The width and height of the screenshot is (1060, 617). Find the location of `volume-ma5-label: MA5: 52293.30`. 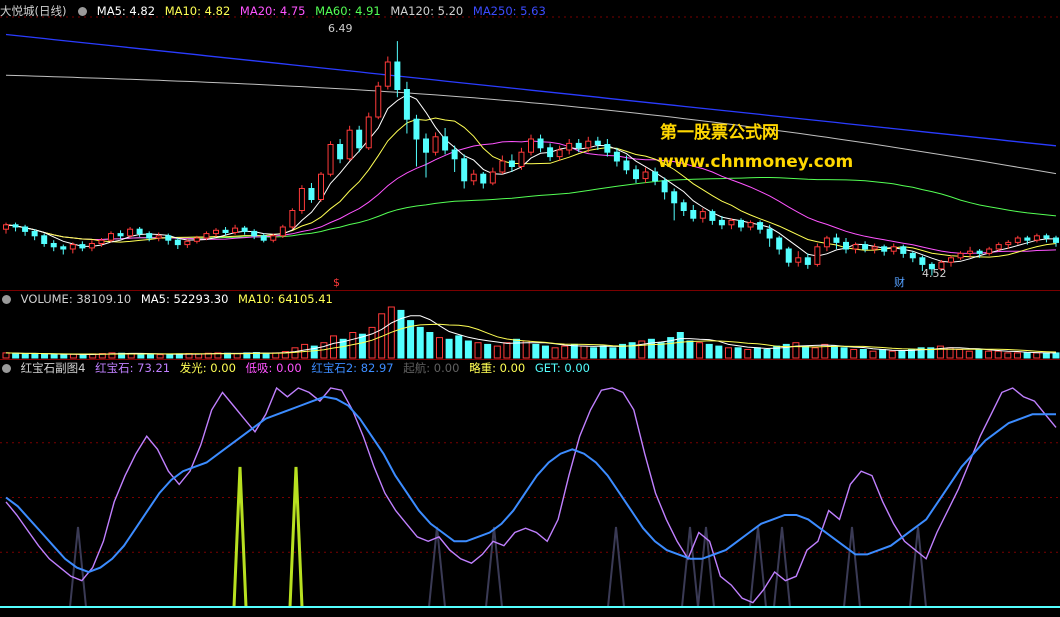

volume-ma5-label: MA5: 52293.30 is located at coordinates (184, 299).